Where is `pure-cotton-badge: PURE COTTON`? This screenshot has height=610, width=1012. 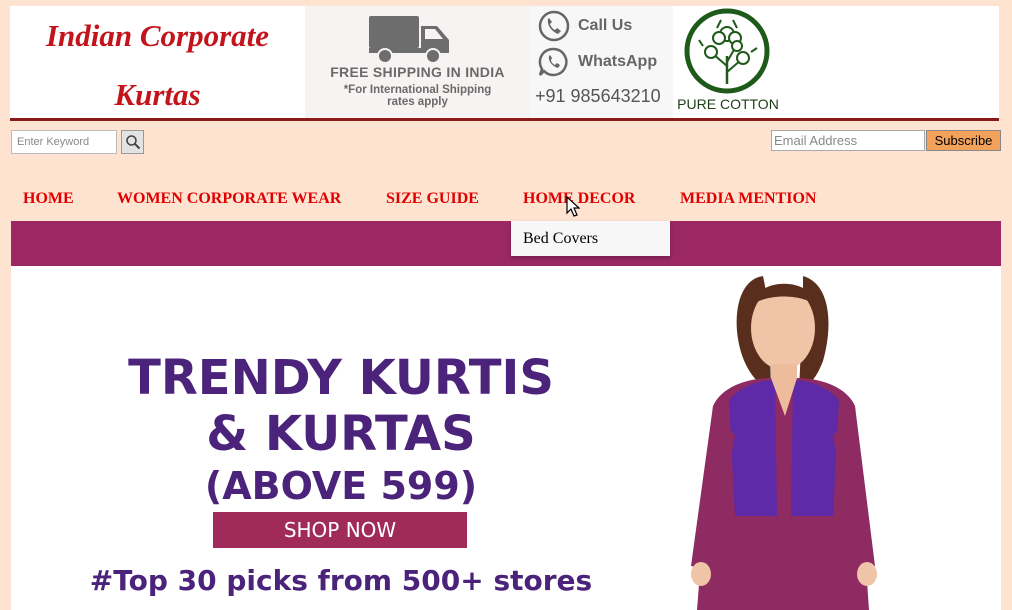
pure-cotton-badge: PURE COTTON is located at coordinates (748, 62).